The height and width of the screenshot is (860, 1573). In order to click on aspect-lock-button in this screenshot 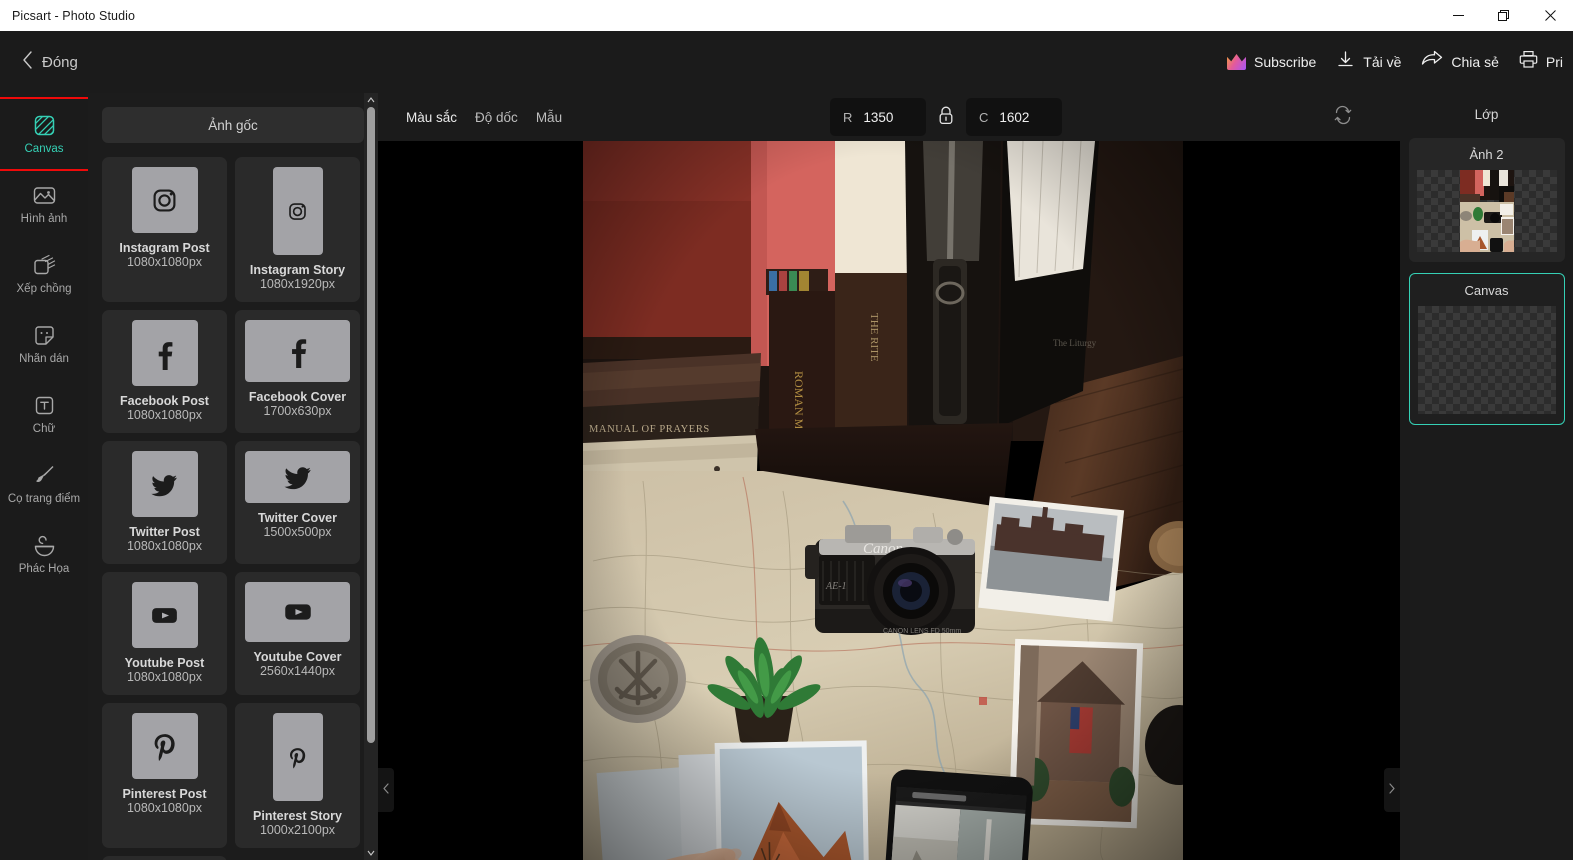, I will do `click(946, 117)`.